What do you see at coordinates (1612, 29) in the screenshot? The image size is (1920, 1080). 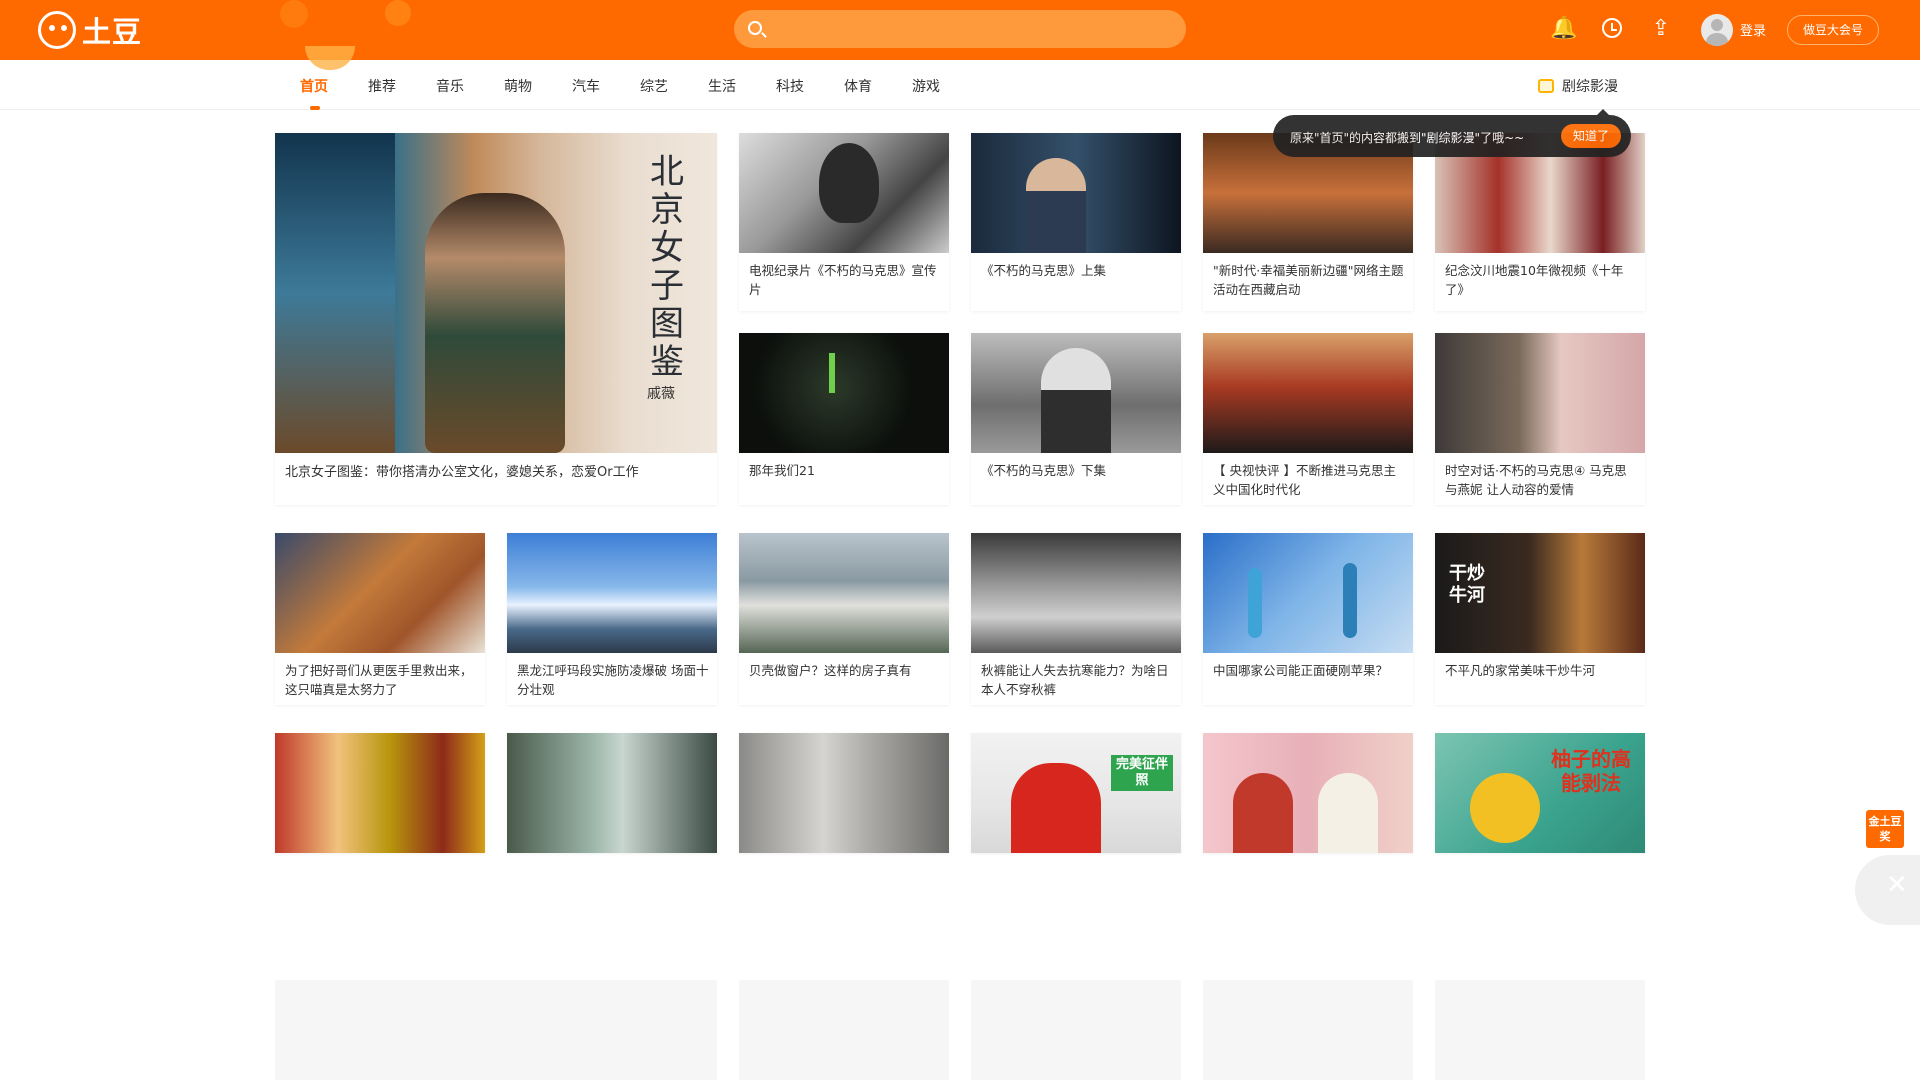 I see `history-clock-icon` at bounding box center [1612, 29].